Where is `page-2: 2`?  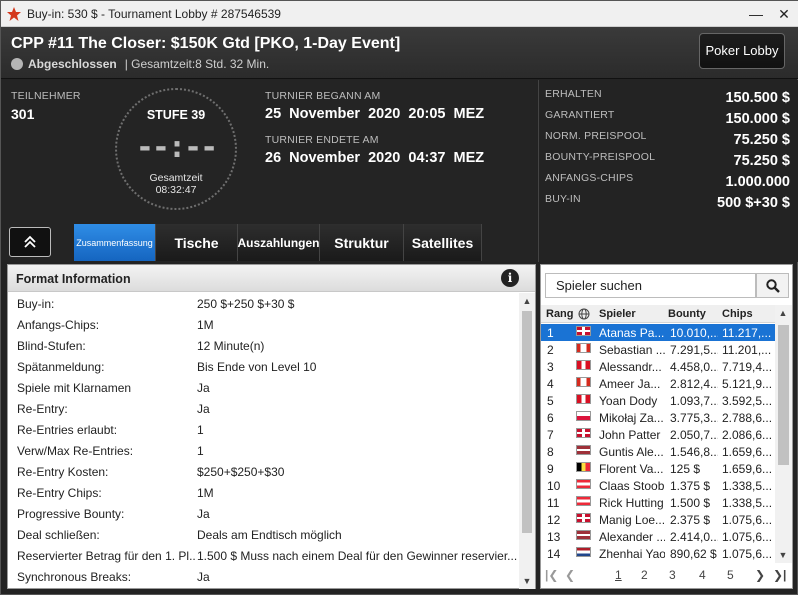 page-2: 2 is located at coordinates (644, 575).